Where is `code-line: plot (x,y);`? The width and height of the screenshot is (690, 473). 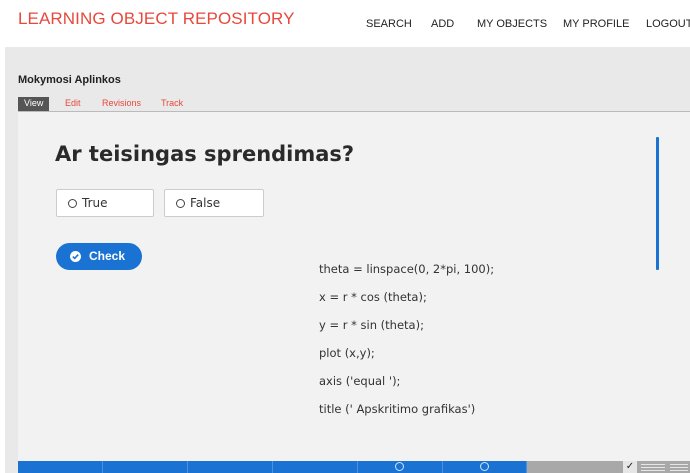 code-line: plot (x,y); is located at coordinates (347, 353).